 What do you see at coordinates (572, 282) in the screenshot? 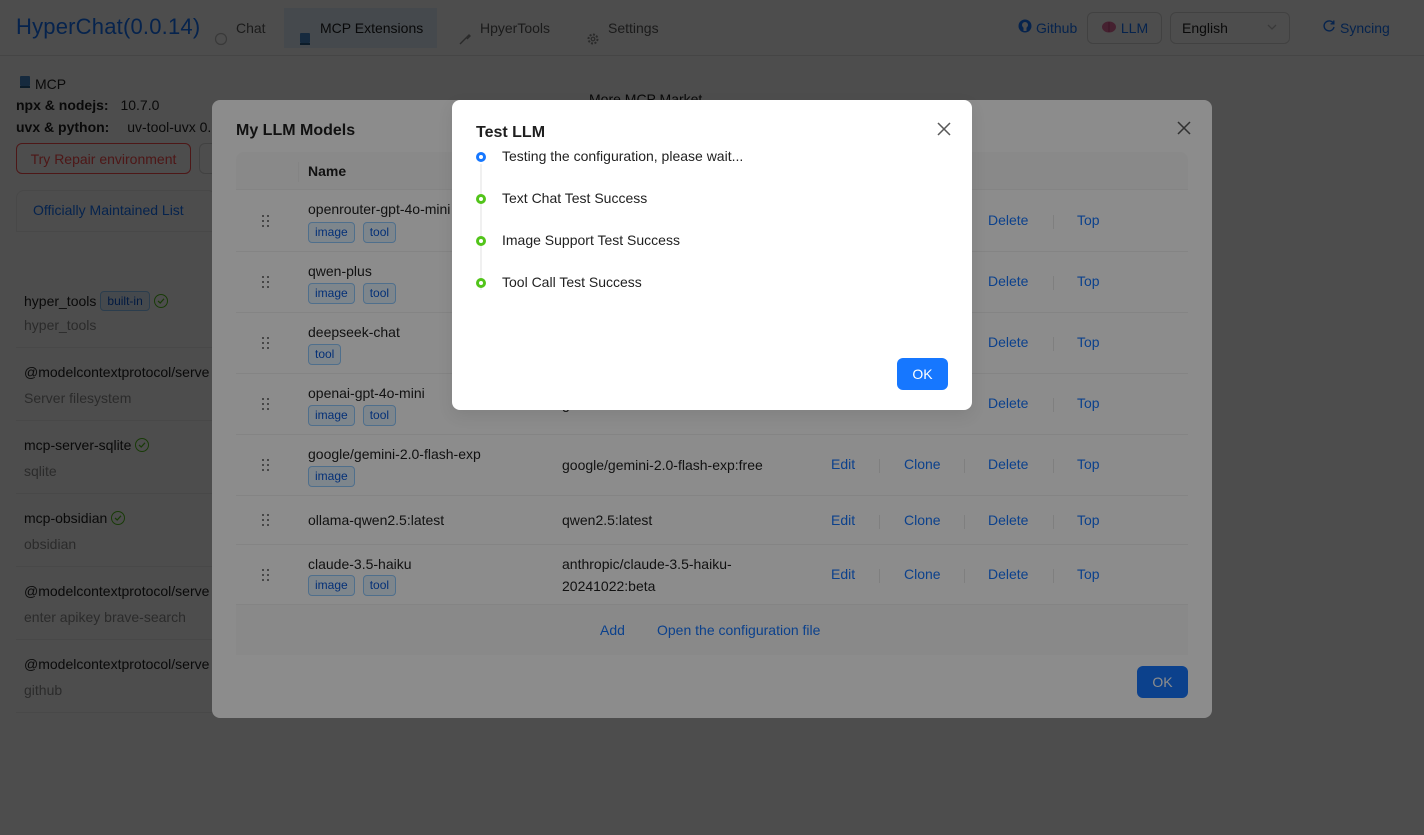
I see `timeline-text: Tool Call Test Success` at bounding box center [572, 282].